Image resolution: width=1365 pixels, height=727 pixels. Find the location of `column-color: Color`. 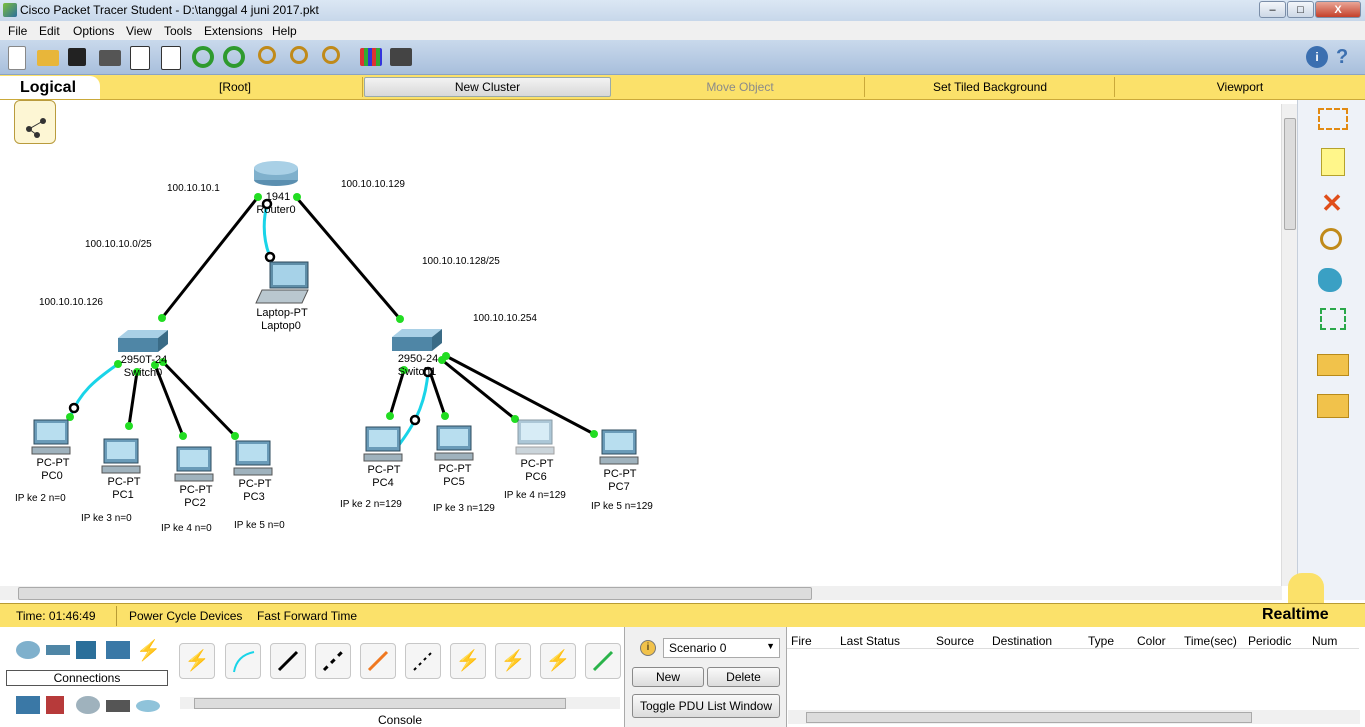

column-color: Color is located at coordinates (1151, 641).